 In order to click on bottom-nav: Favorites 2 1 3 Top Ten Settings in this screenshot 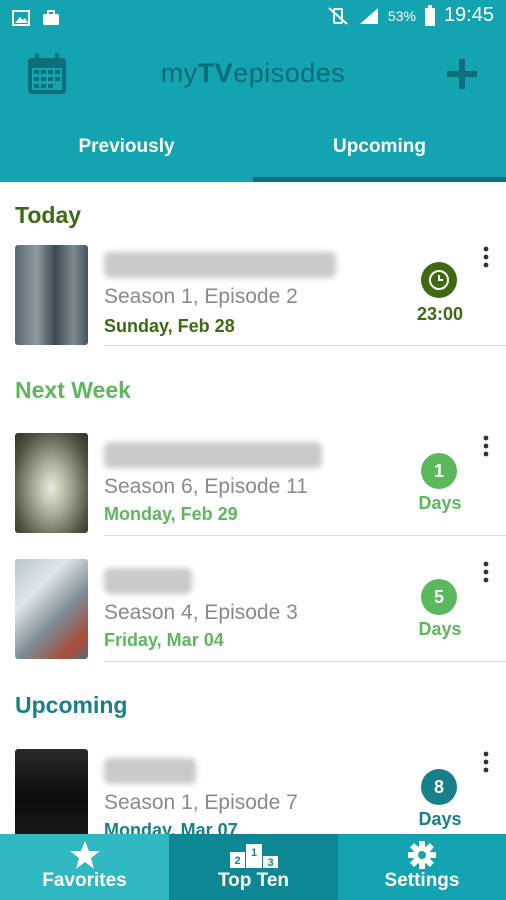, I will do `click(253, 867)`.